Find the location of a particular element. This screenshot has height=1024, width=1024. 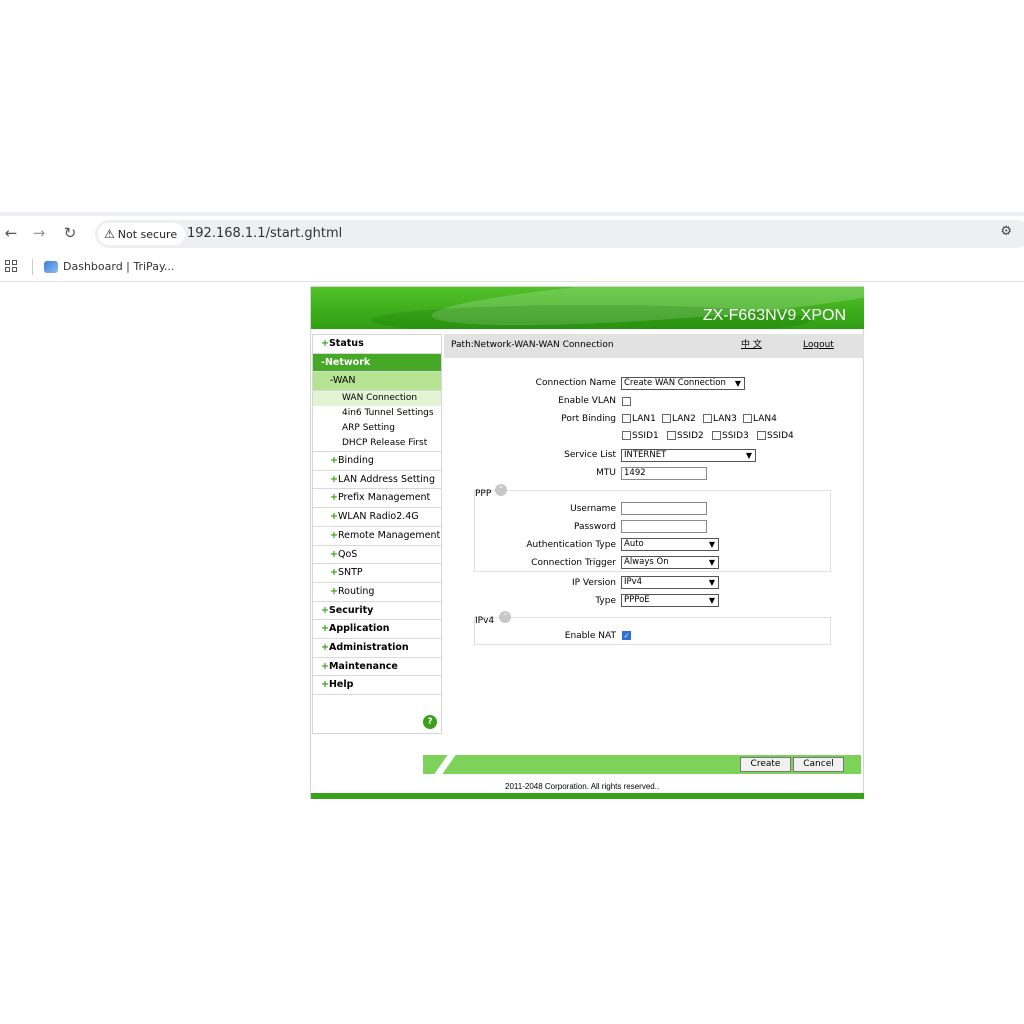

mtu-input: 1492 is located at coordinates (664, 473).